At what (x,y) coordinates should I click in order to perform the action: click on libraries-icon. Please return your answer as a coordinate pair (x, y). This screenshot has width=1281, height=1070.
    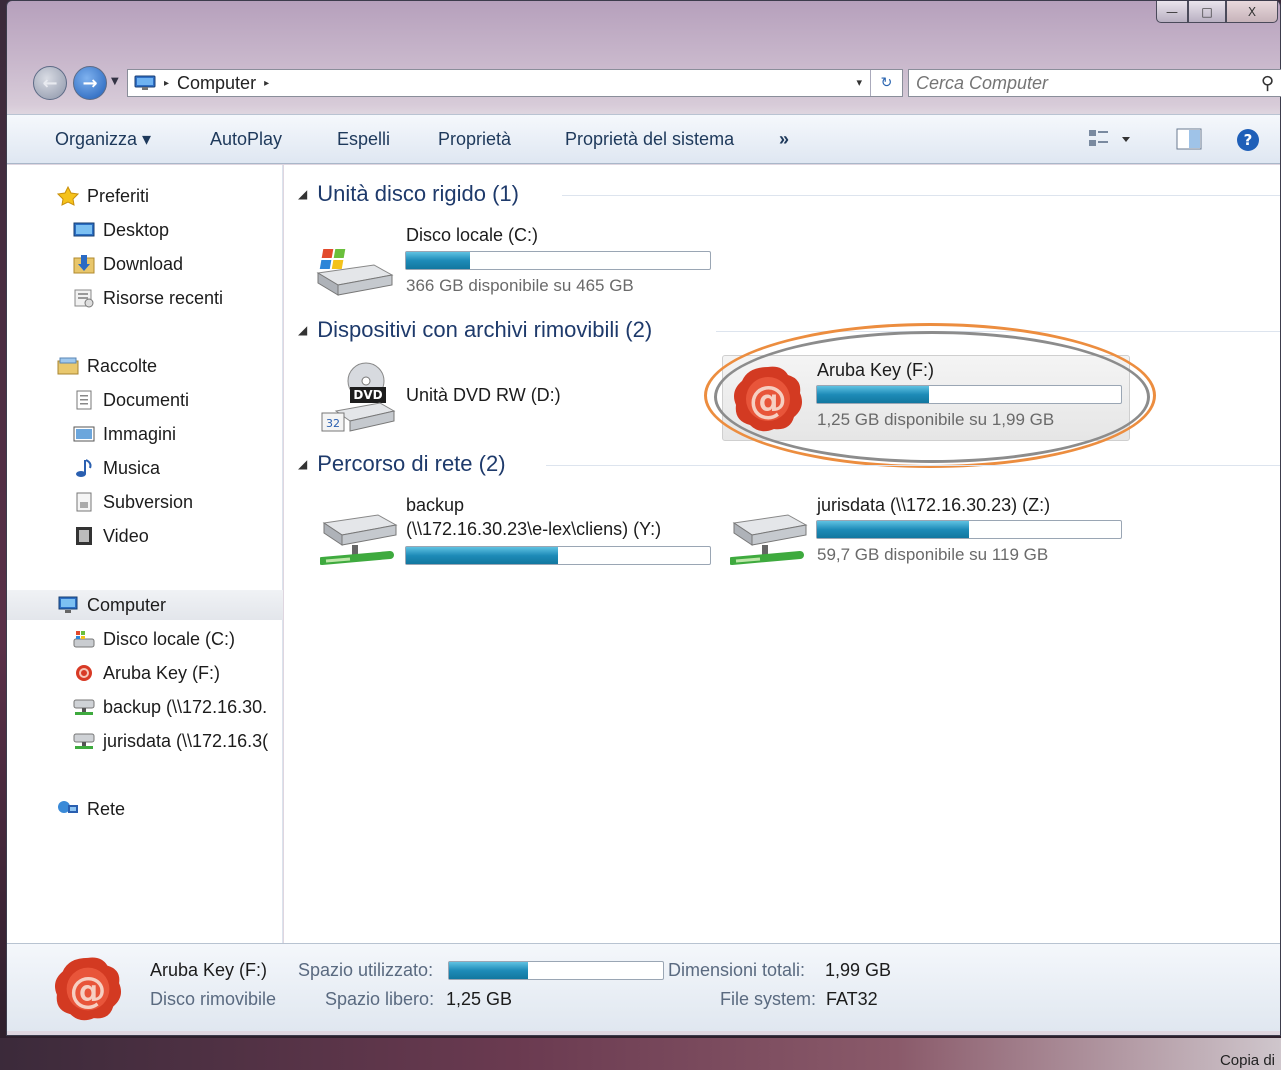
    Looking at the image, I should click on (68, 366).